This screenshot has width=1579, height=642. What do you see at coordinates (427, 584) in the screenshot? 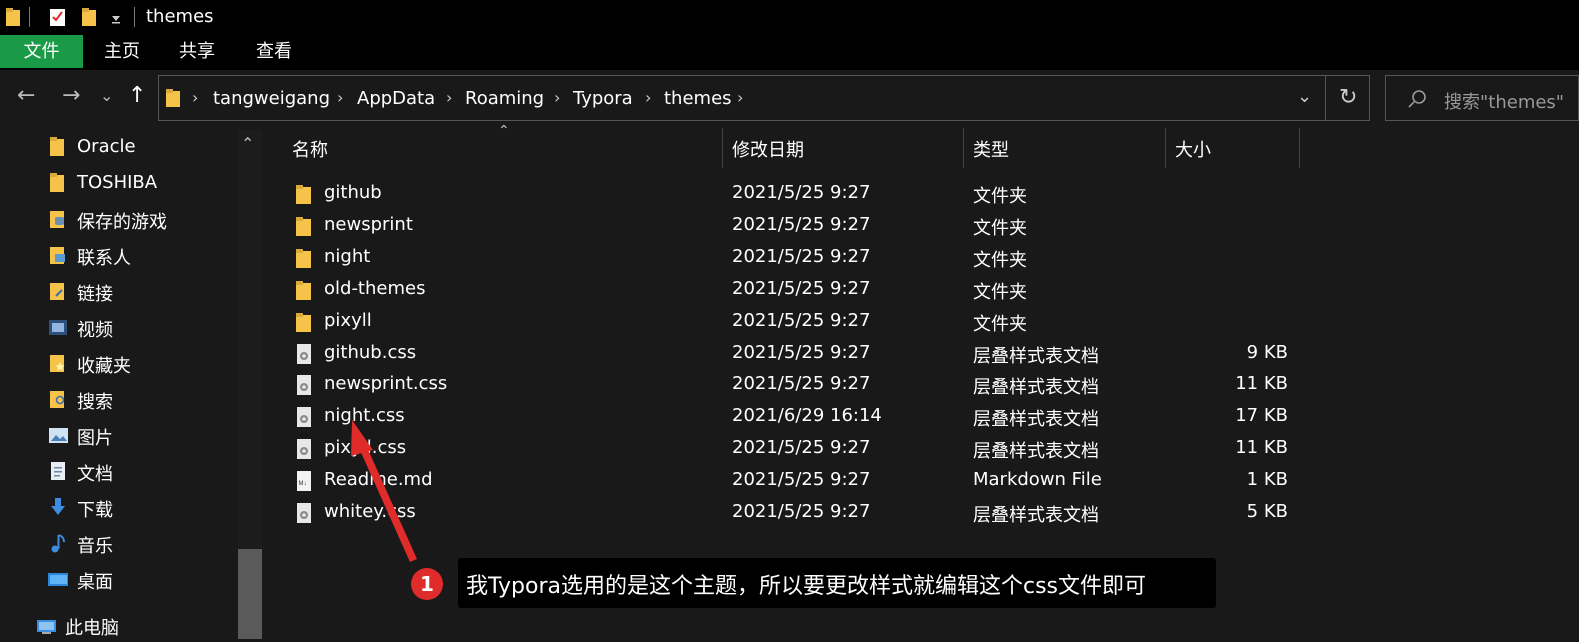
I see `annotation-badge: 1` at bounding box center [427, 584].